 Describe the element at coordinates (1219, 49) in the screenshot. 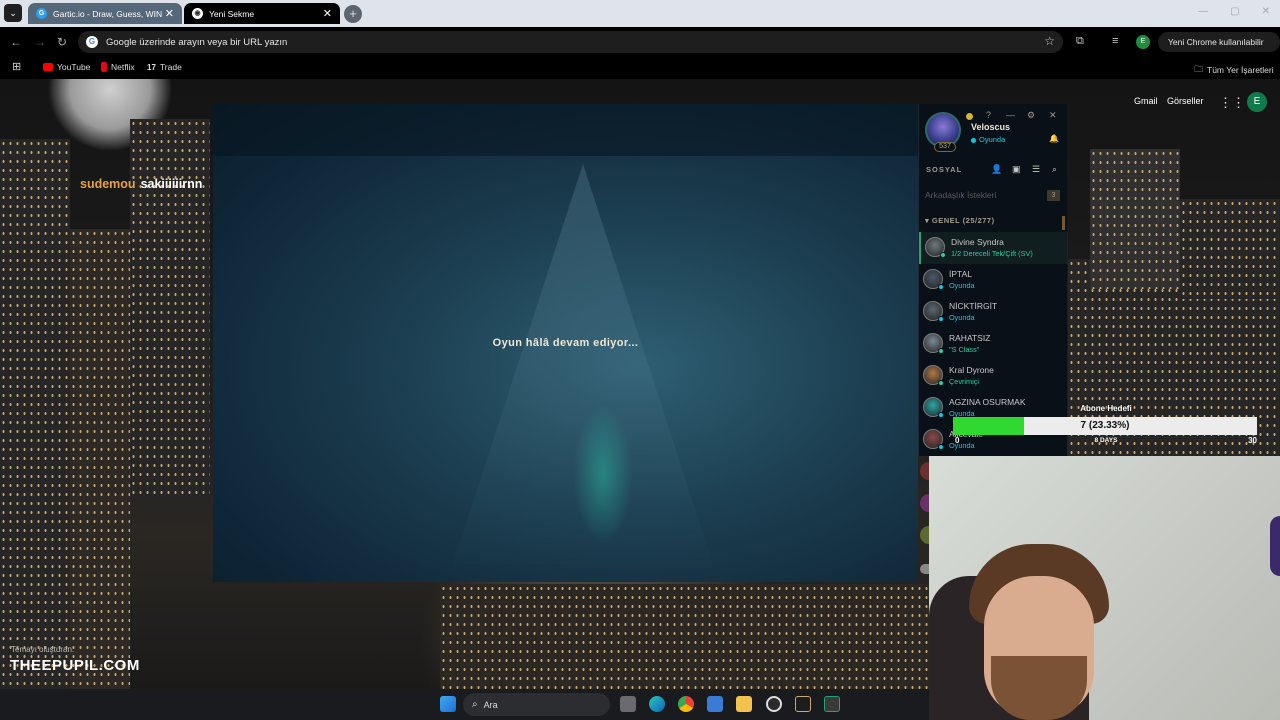

I see `update-chrome-button: Yeni Chrome kullanılabilir ⋮` at that location.